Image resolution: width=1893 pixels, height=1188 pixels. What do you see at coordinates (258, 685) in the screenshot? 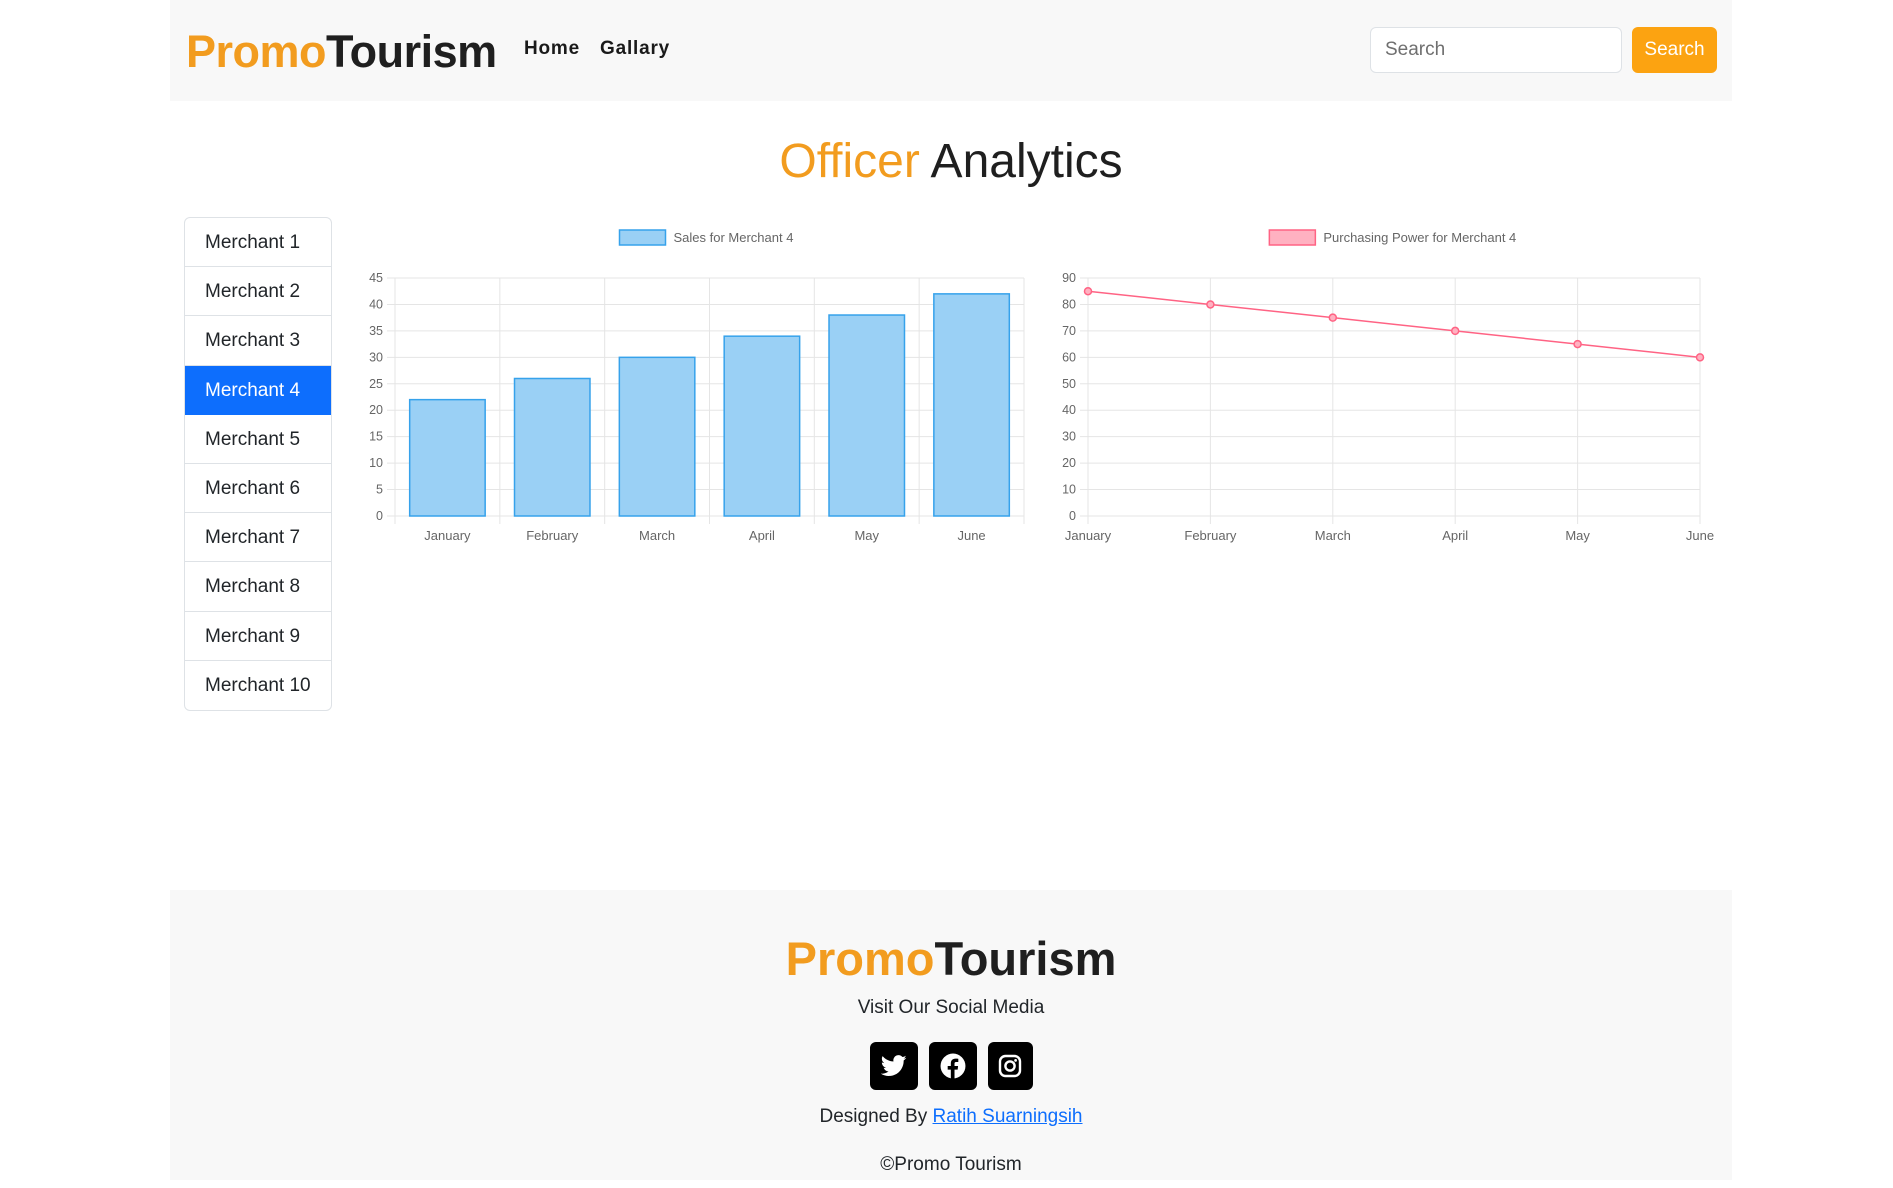
I see `merchant-item-10: Merchant 10` at bounding box center [258, 685].